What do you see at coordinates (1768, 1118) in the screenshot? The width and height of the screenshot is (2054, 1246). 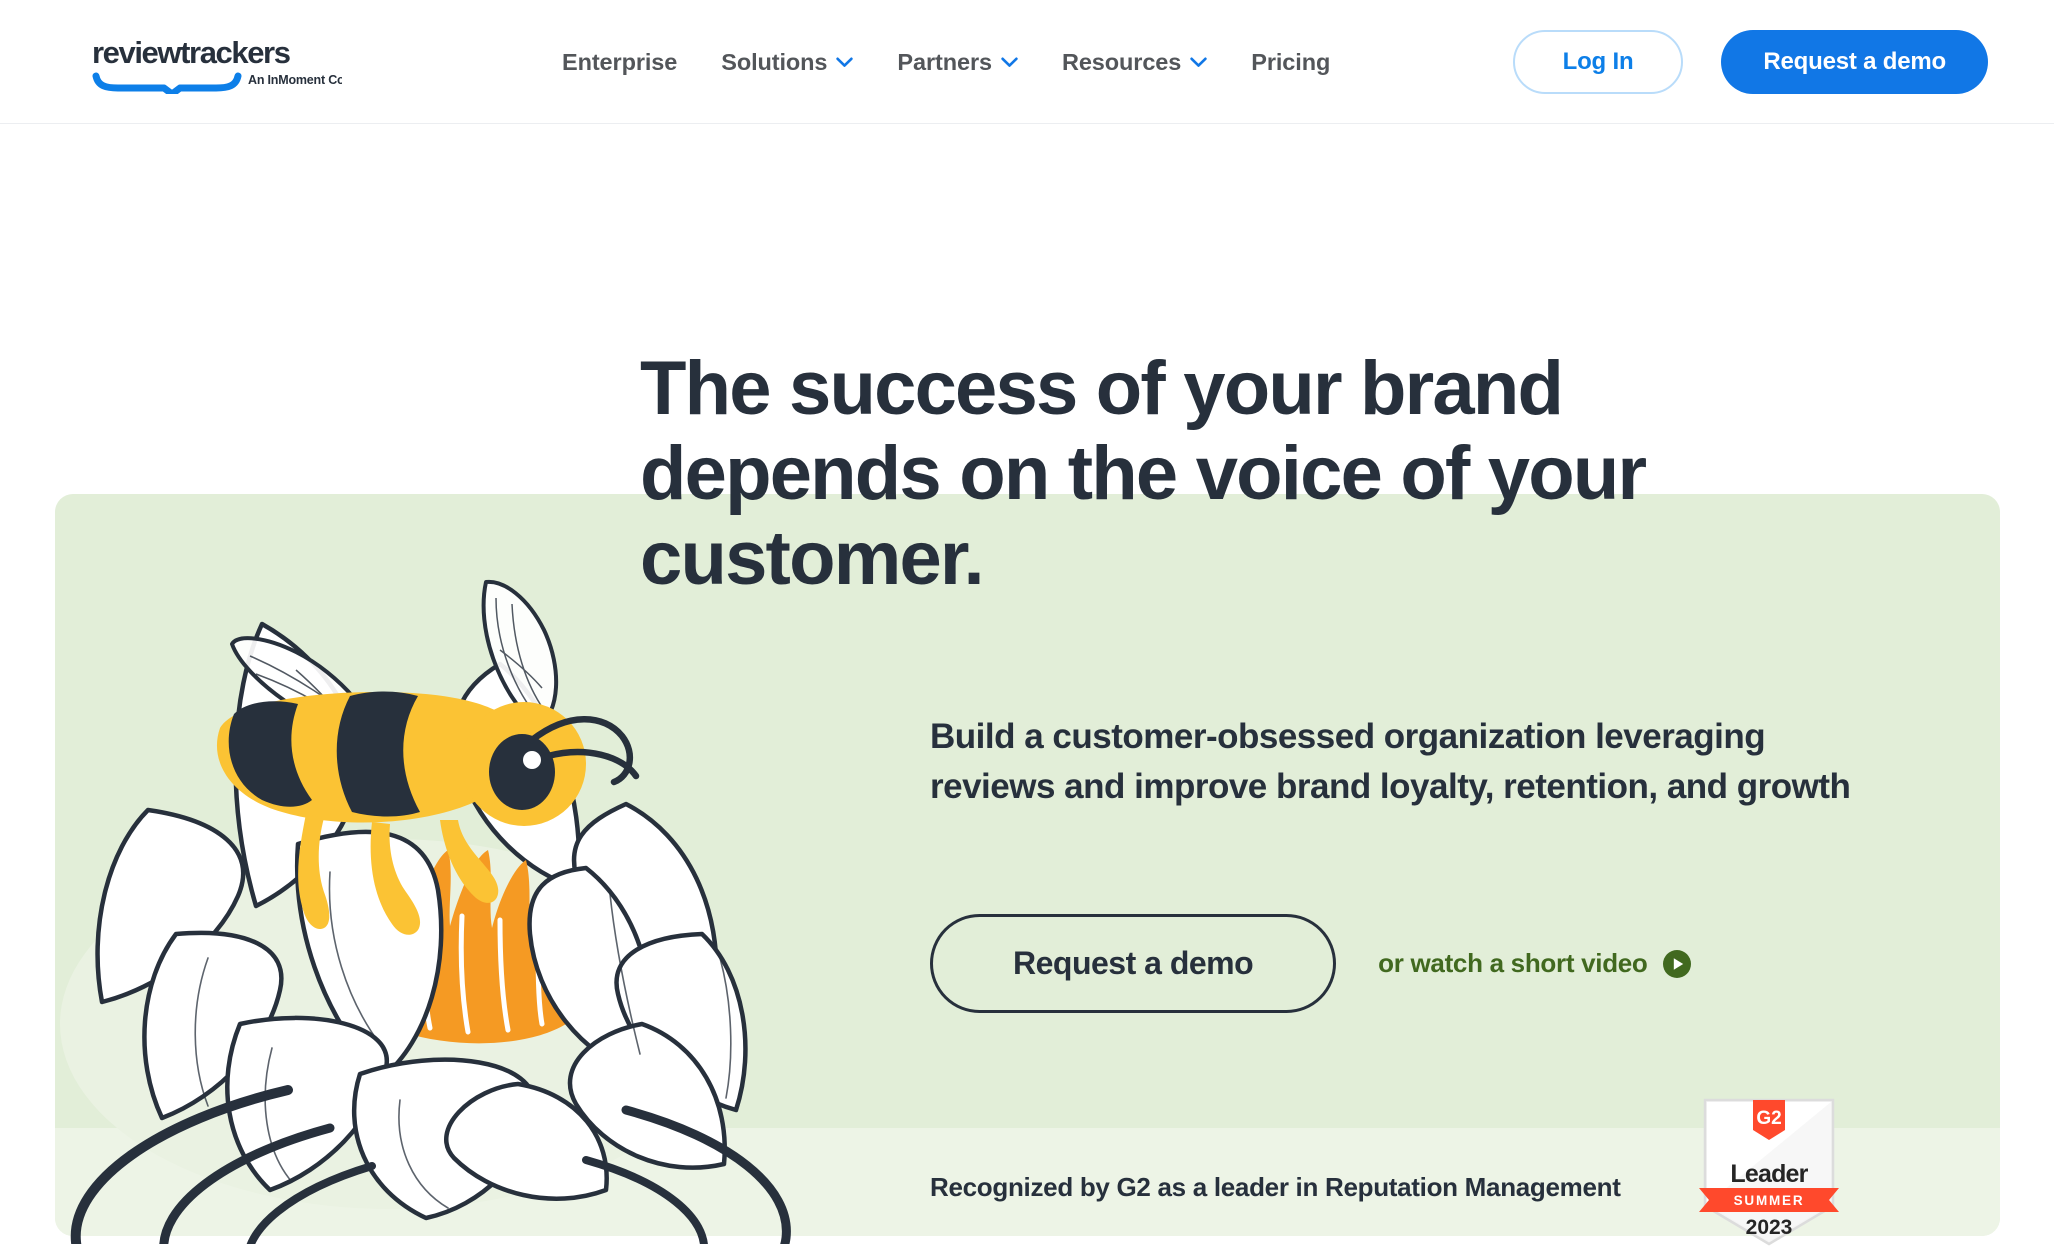 I see `g2-logo-text: G2` at bounding box center [1768, 1118].